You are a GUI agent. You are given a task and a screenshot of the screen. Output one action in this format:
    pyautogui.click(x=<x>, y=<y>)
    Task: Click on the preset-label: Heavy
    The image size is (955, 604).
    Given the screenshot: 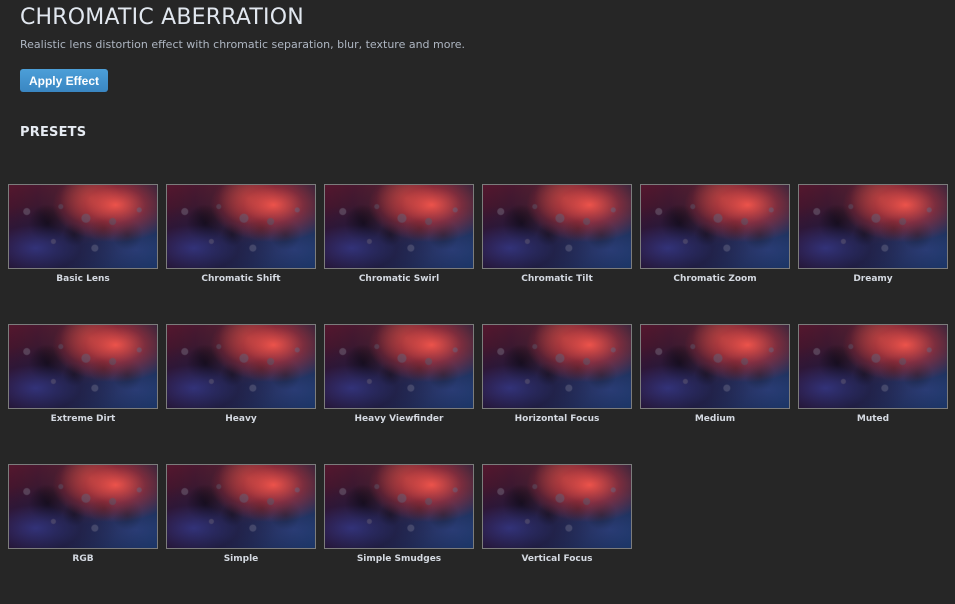 What is the action you would take?
    pyautogui.click(x=241, y=419)
    